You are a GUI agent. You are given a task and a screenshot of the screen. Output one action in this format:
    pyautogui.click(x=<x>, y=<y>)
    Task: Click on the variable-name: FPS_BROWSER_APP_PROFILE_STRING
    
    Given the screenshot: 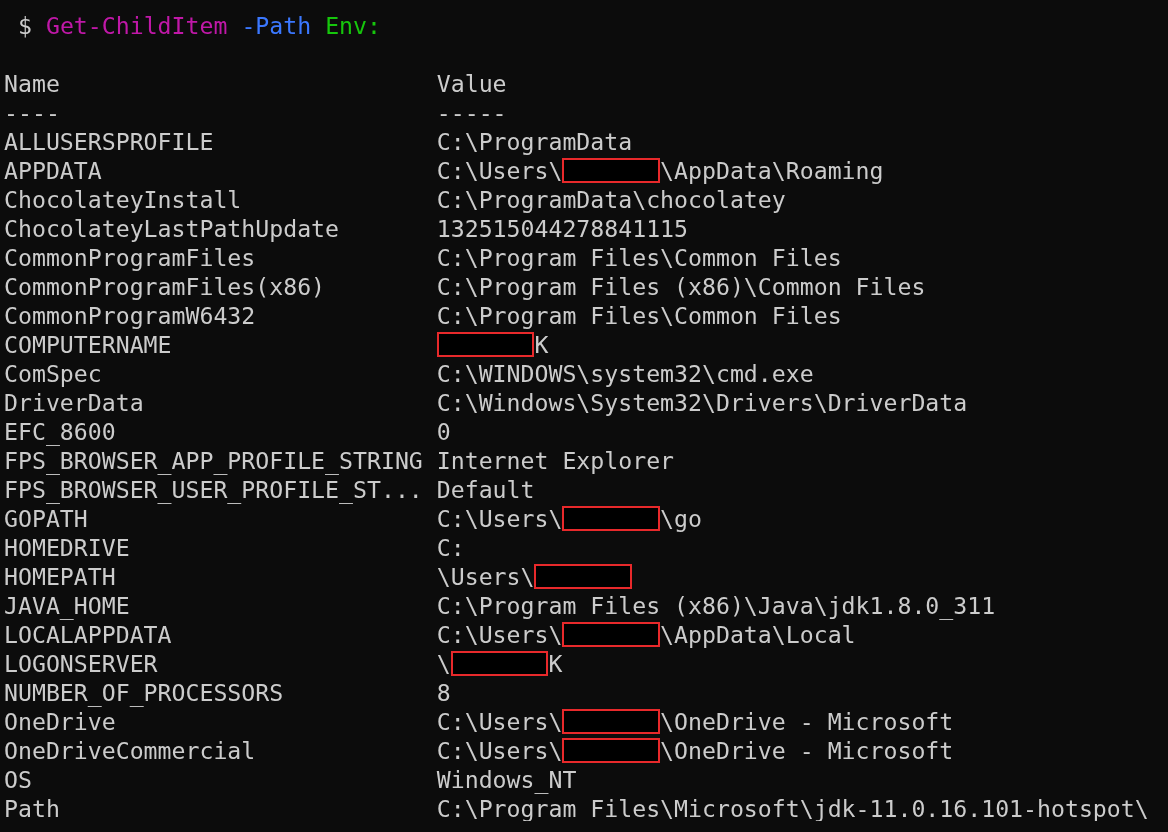 What is the action you would take?
    pyautogui.click(x=214, y=460)
    